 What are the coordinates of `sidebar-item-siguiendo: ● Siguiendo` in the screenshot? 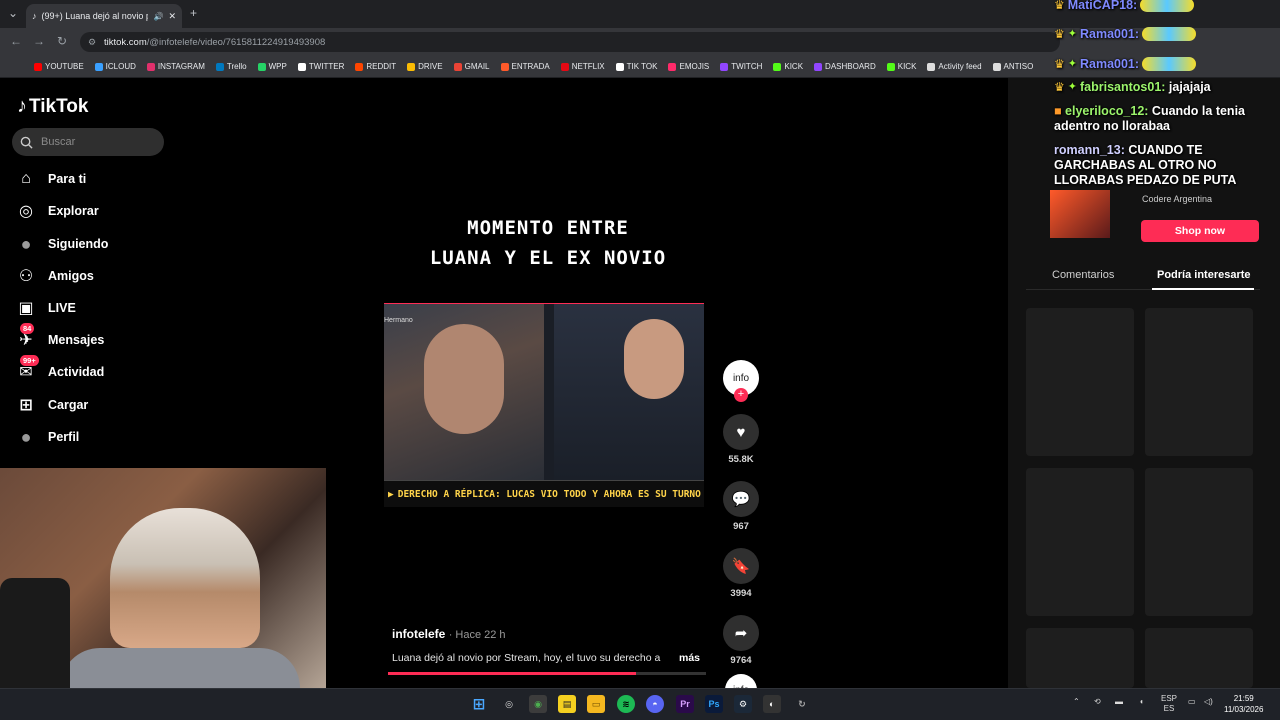 It's located at (62, 244).